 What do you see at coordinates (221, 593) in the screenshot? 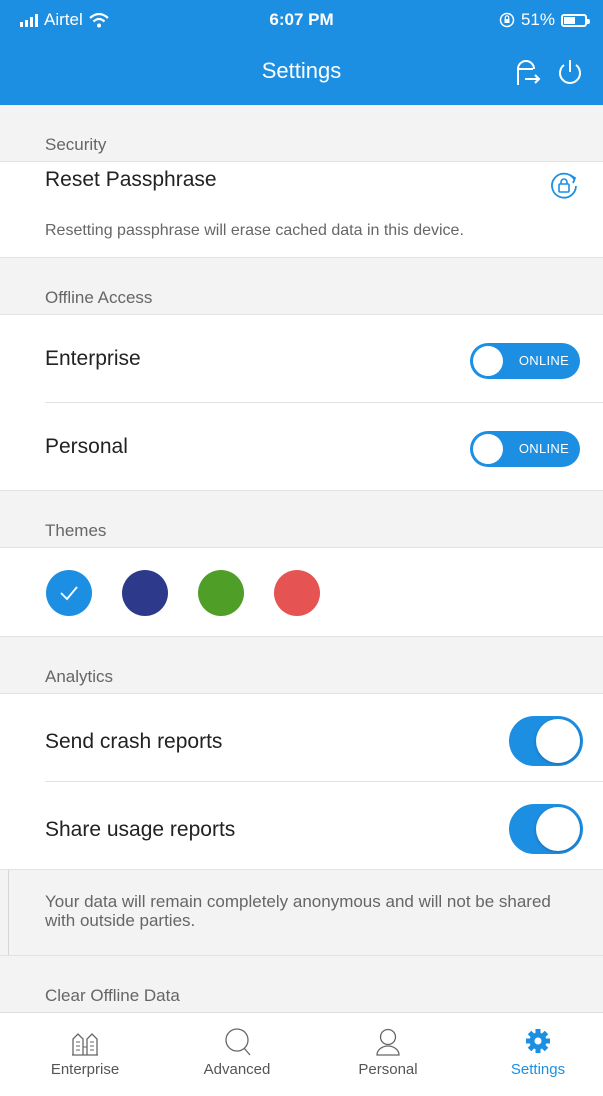
I see `theme-swatch-green` at bounding box center [221, 593].